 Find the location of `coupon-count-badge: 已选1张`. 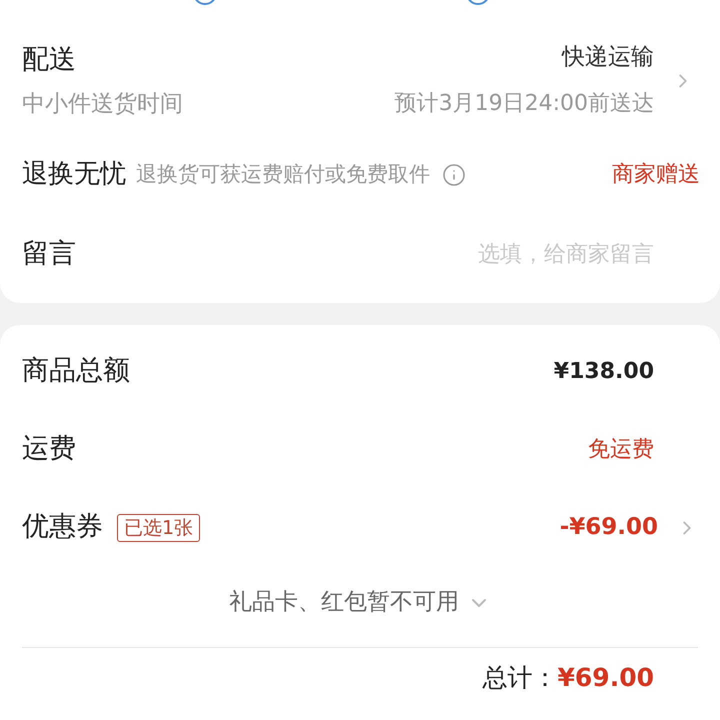

coupon-count-badge: 已选1张 is located at coordinates (158, 528).